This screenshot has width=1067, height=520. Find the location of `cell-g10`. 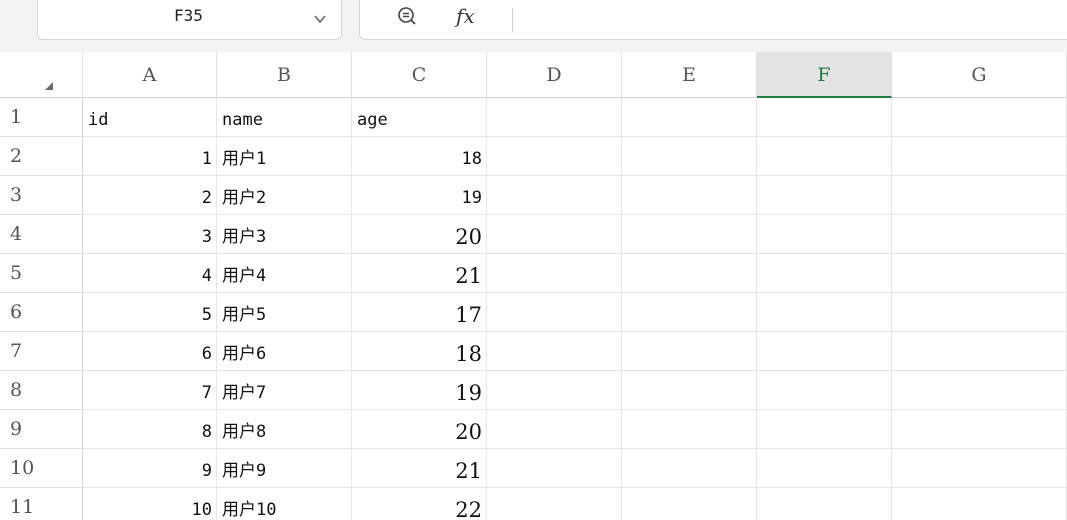

cell-g10 is located at coordinates (979, 468).